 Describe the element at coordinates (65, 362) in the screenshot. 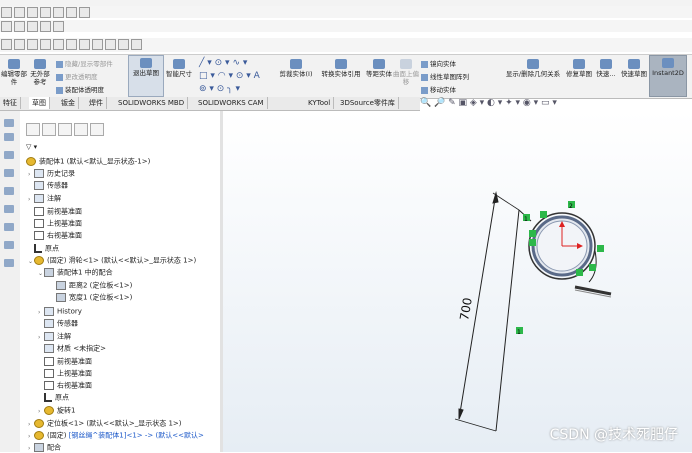

I see `tree-part-front-plane: 前视基准面` at that location.